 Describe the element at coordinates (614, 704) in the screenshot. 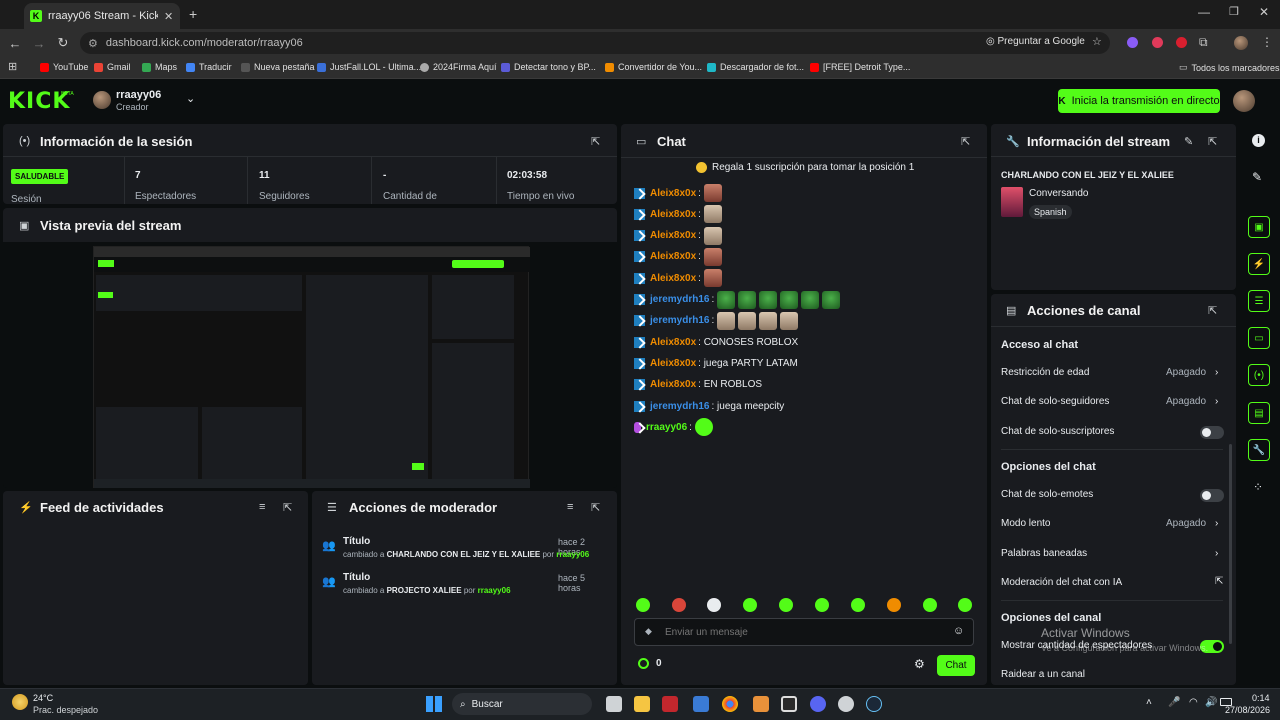

I see `task-view-icon` at that location.